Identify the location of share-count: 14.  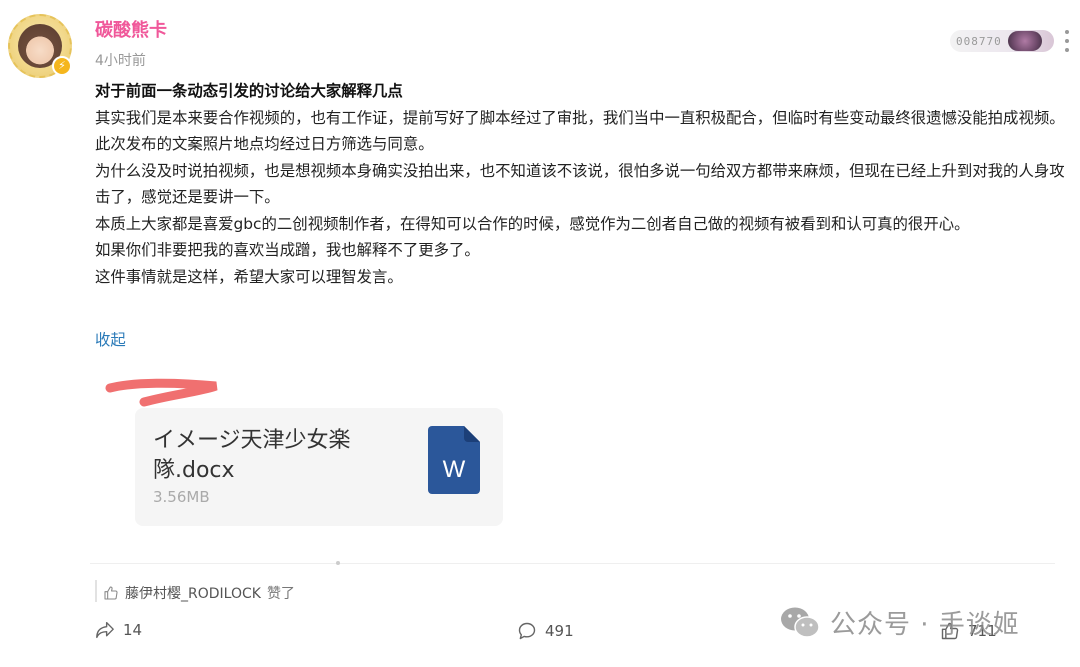
(133, 630).